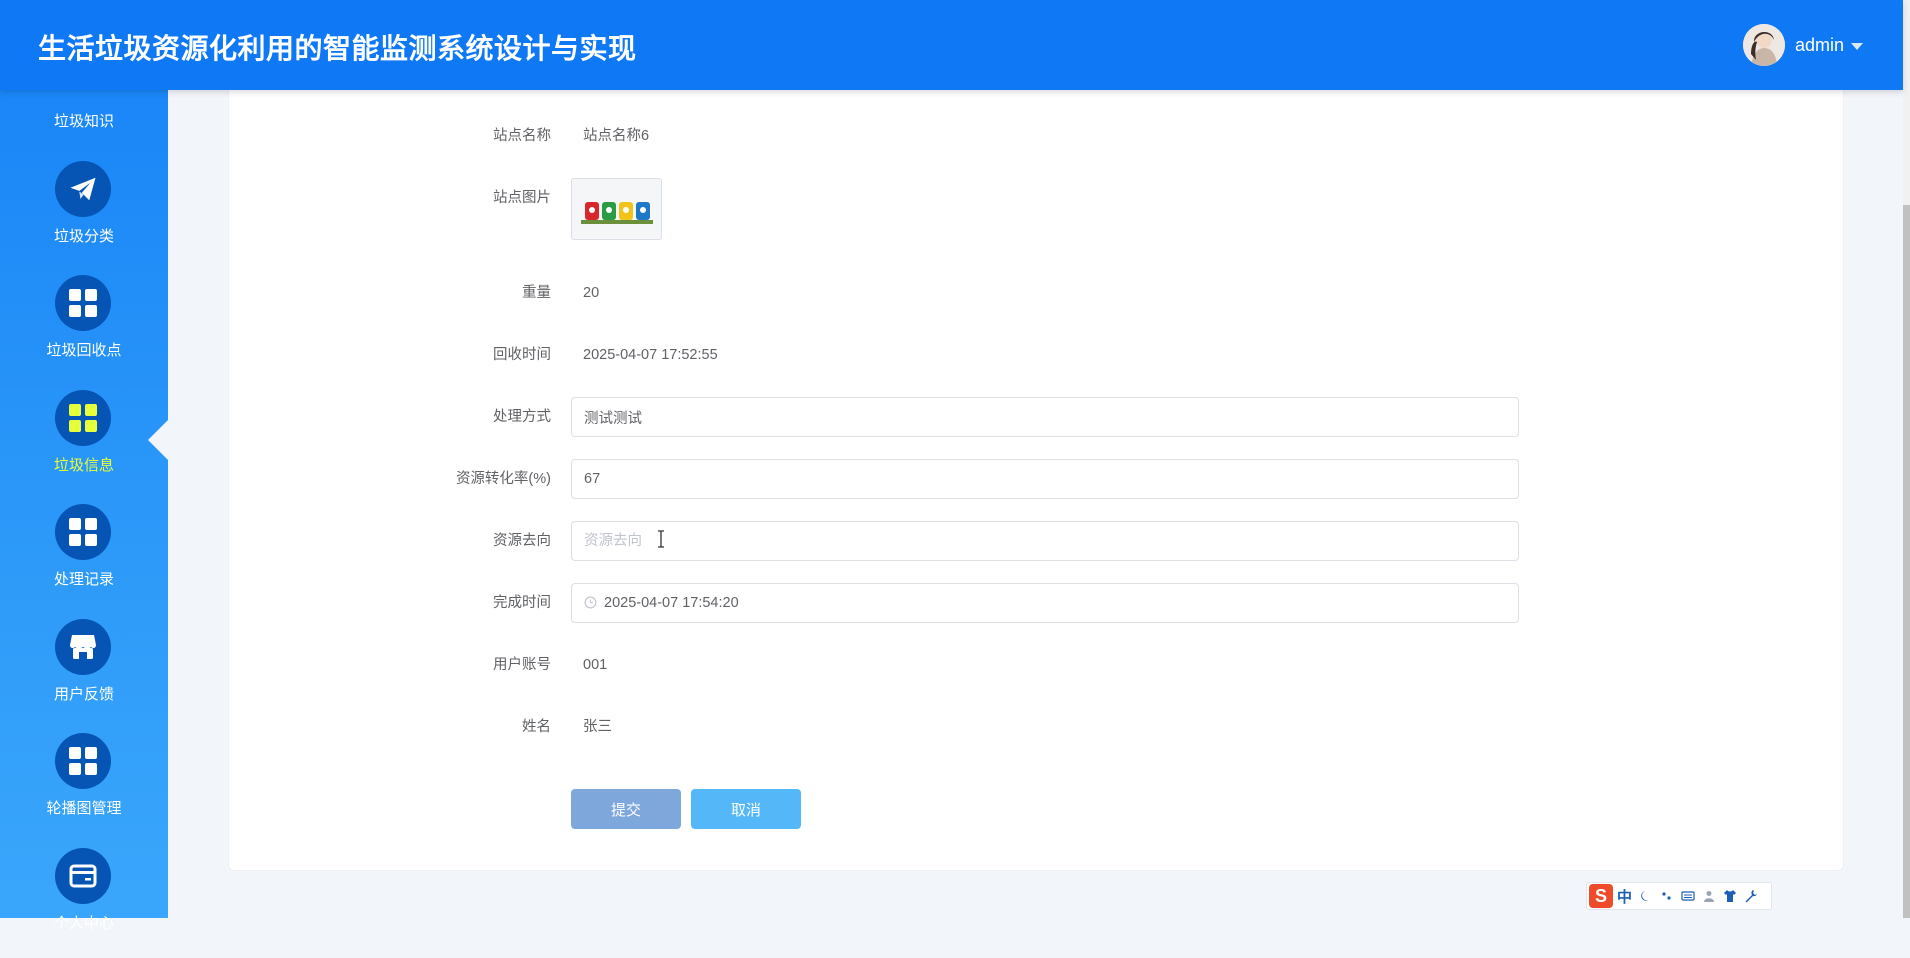 The height and width of the screenshot is (958, 1910). I want to click on sidebar-item-label: 垃圾分类, so click(83, 236).